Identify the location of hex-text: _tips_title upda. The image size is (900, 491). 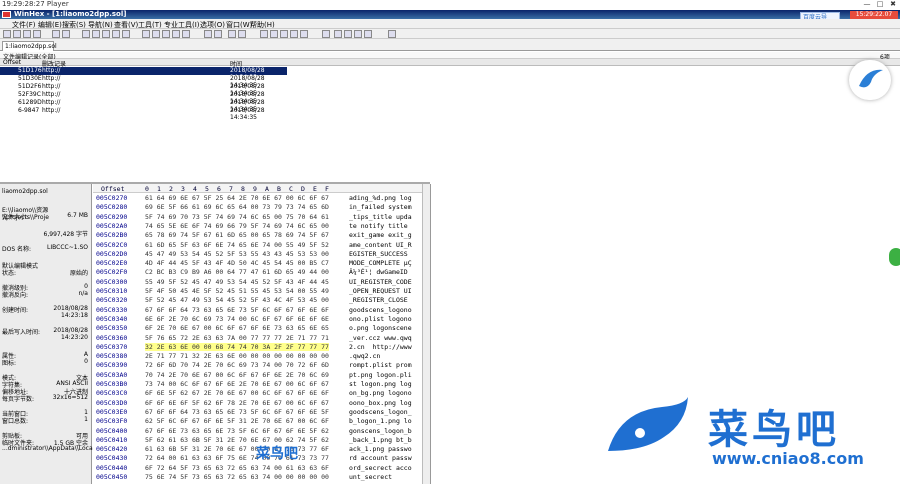
(380, 217).